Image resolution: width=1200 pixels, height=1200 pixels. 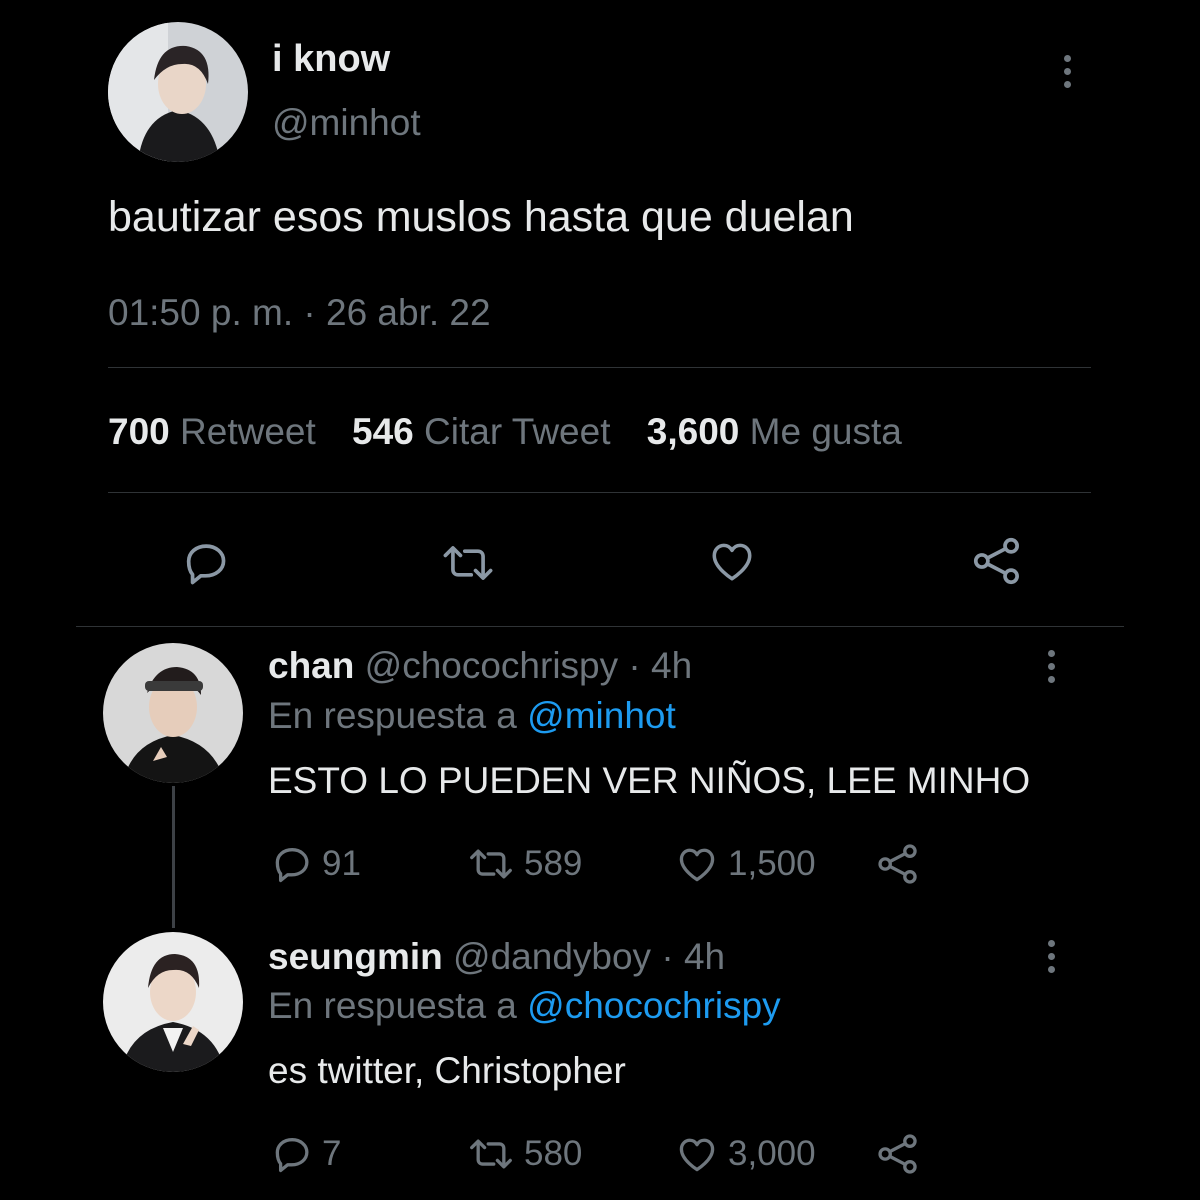 I want to click on retweet-action: 580, so click(x=524, y=1154).